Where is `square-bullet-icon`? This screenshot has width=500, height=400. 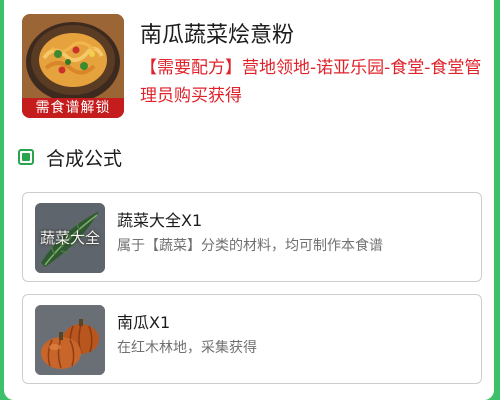 square-bullet-icon is located at coordinates (26, 157).